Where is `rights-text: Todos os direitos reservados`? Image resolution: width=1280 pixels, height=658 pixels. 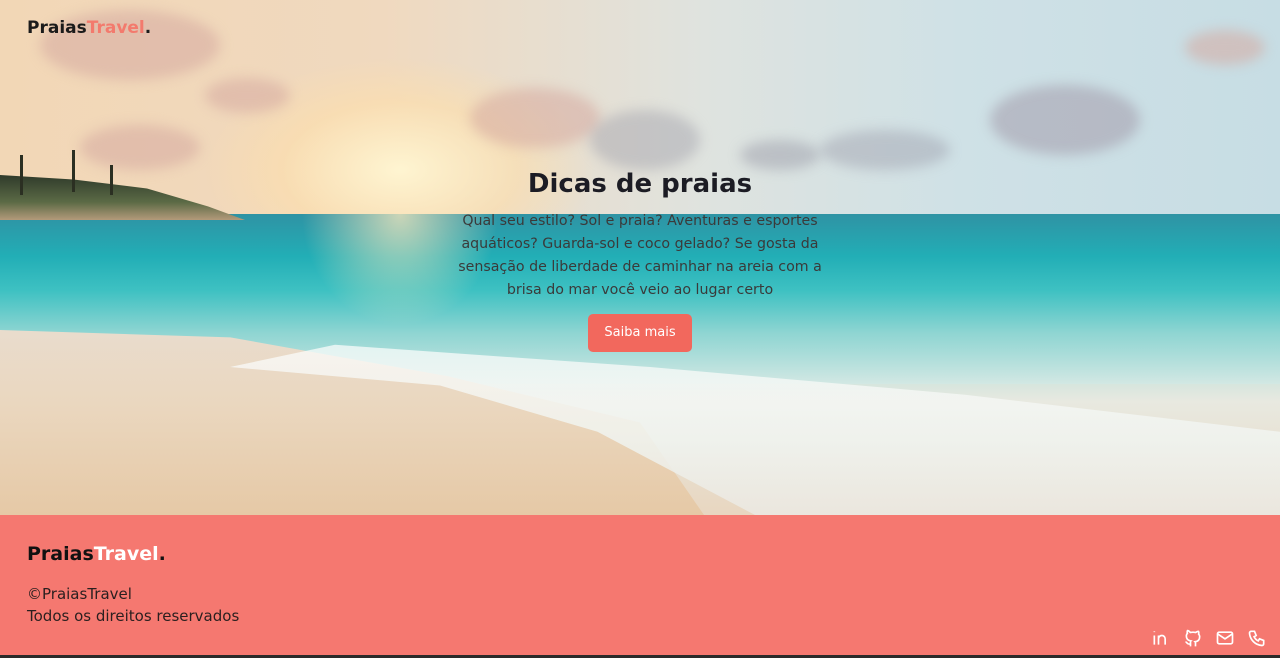 rights-text: Todos os direitos reservados is located at coordinates (133, 616).